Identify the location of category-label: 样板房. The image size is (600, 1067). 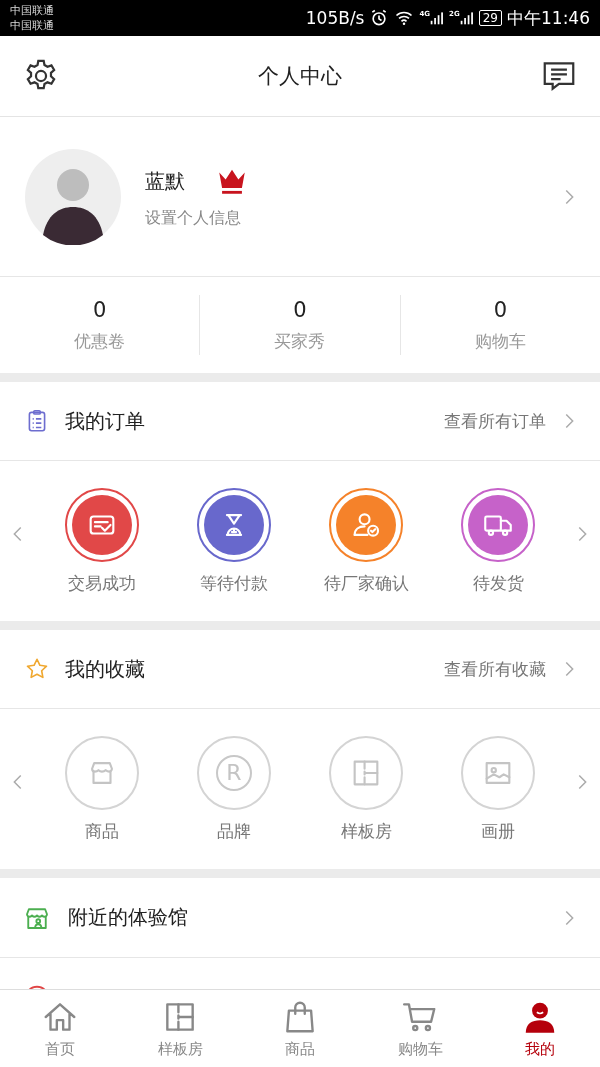
(366, 831).